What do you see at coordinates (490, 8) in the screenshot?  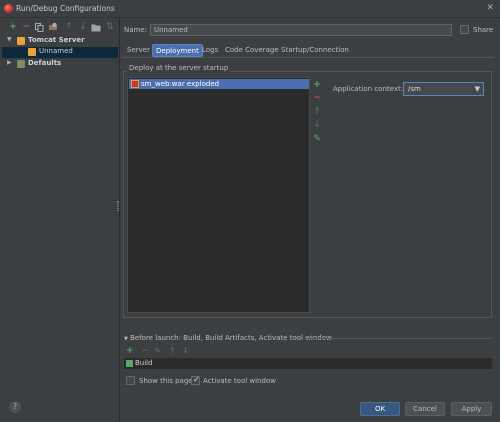 I see `close-icon: ✕` at bounding box center [490, 8].